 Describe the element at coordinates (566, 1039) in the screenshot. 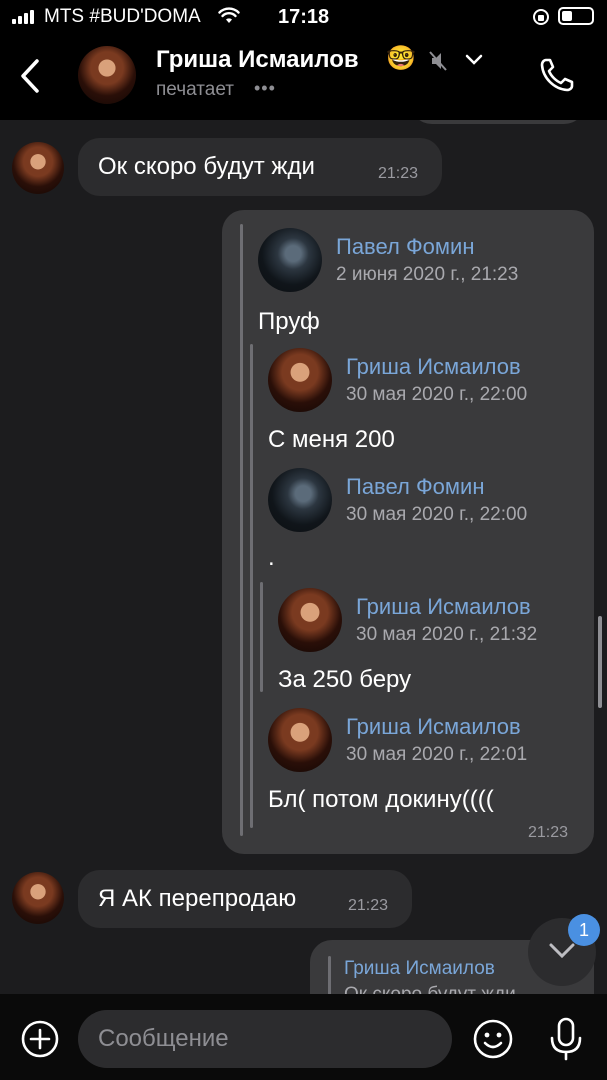

I see `microphone-icon` at that location.